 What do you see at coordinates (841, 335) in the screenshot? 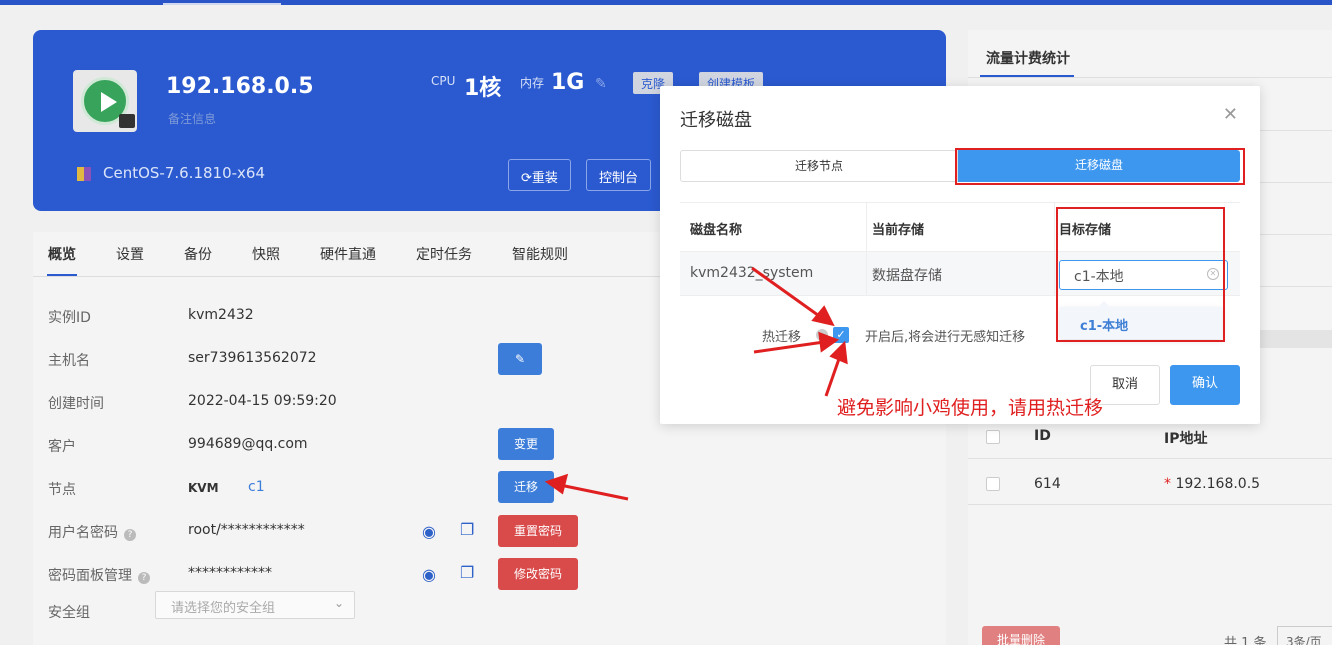
I see `hot-migrate-checkbox: ✓` at bounding box center [841, 335].